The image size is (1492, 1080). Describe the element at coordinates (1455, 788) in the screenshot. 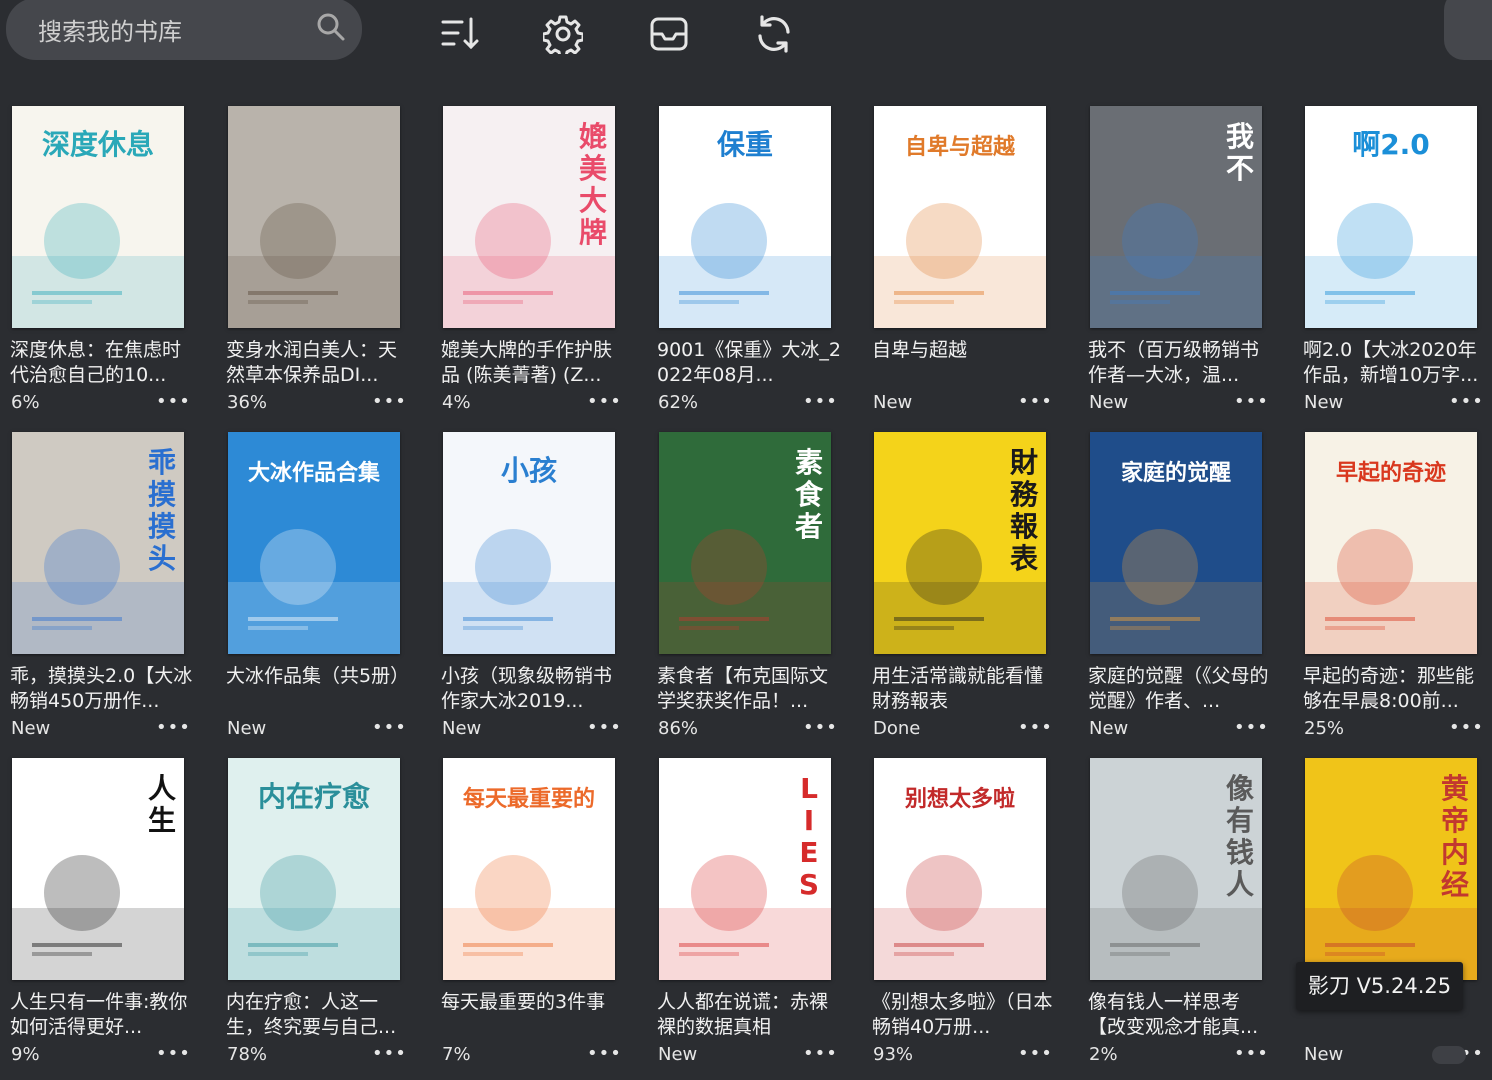

I see `svg-text: 黄` at that location.